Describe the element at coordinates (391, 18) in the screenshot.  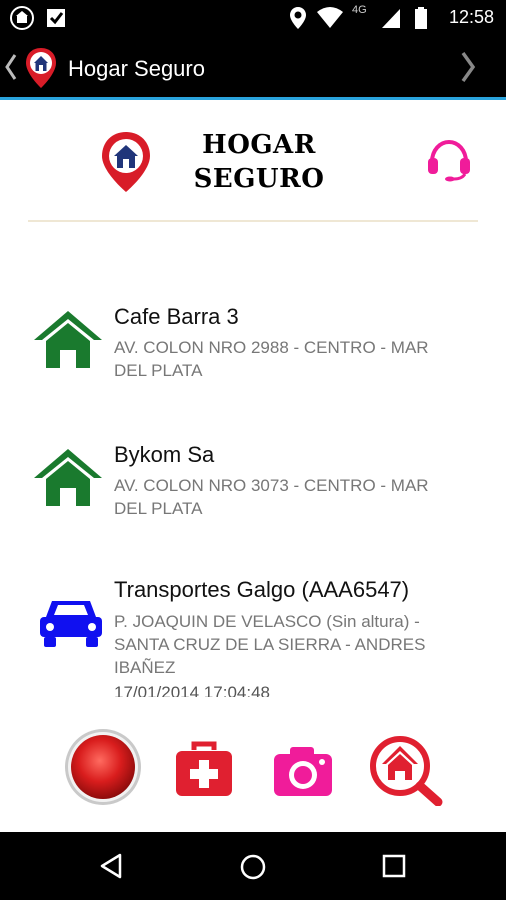
I see `signal-icon` at that location.